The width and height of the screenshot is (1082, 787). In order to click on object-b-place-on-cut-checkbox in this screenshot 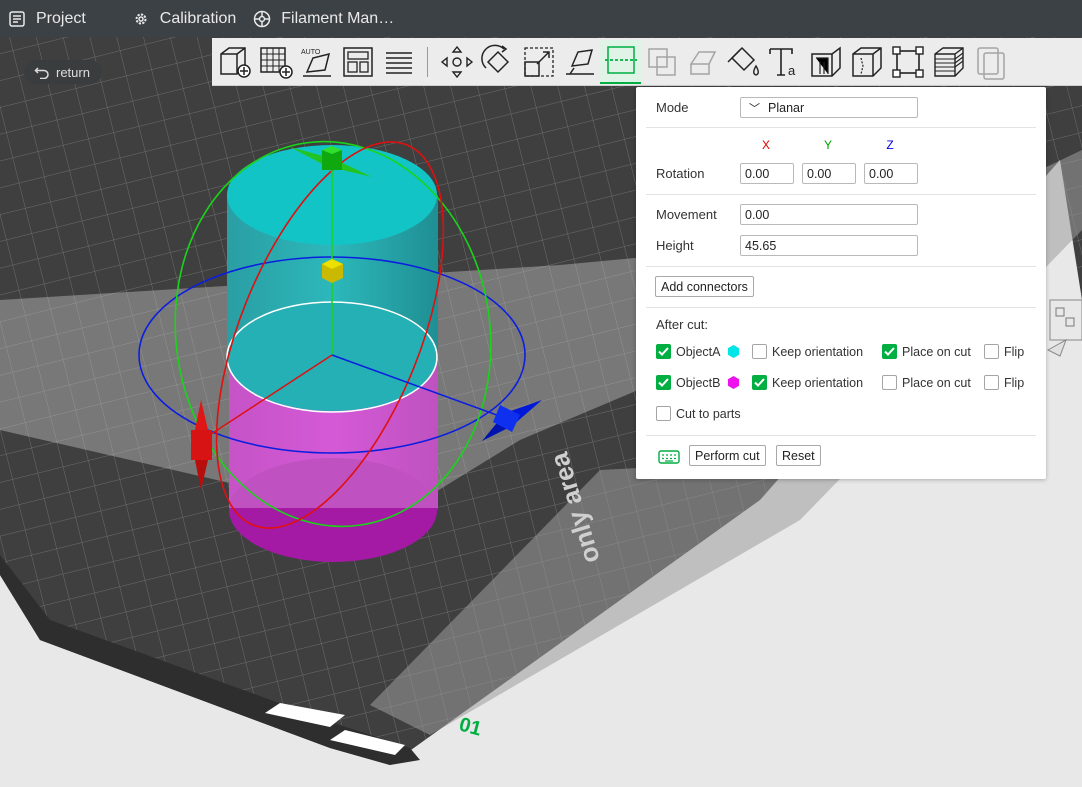, I will do `click(889, 382)`.